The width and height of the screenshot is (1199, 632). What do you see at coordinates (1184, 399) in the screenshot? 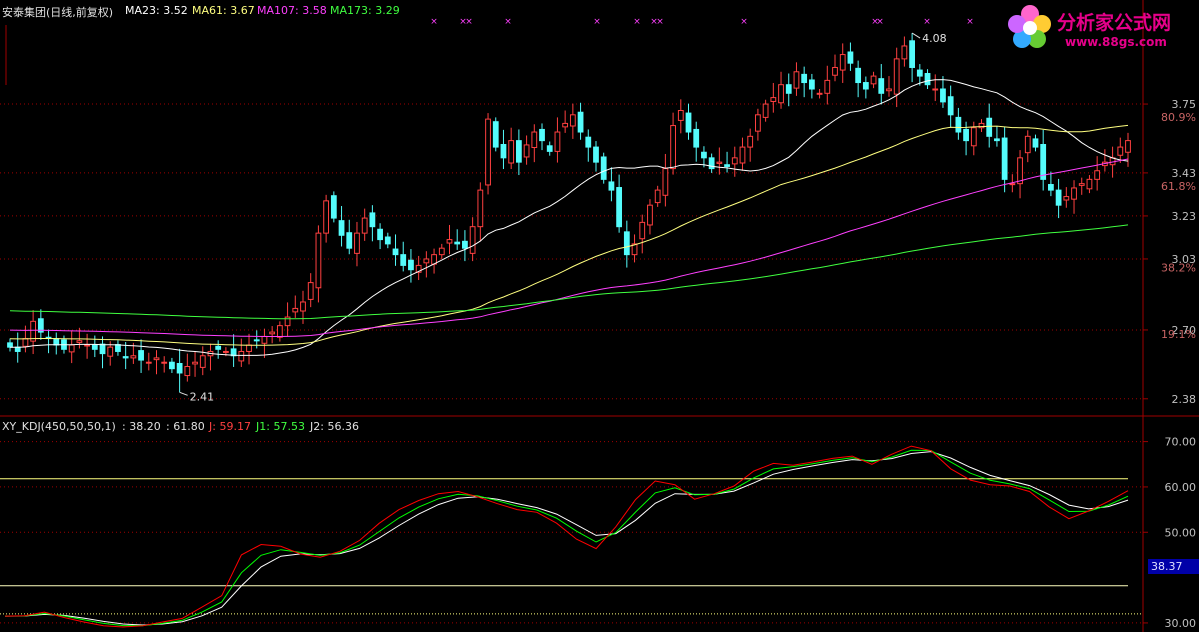
I see `price-tick-label: 2.38` at bounding box center [1184, 399].